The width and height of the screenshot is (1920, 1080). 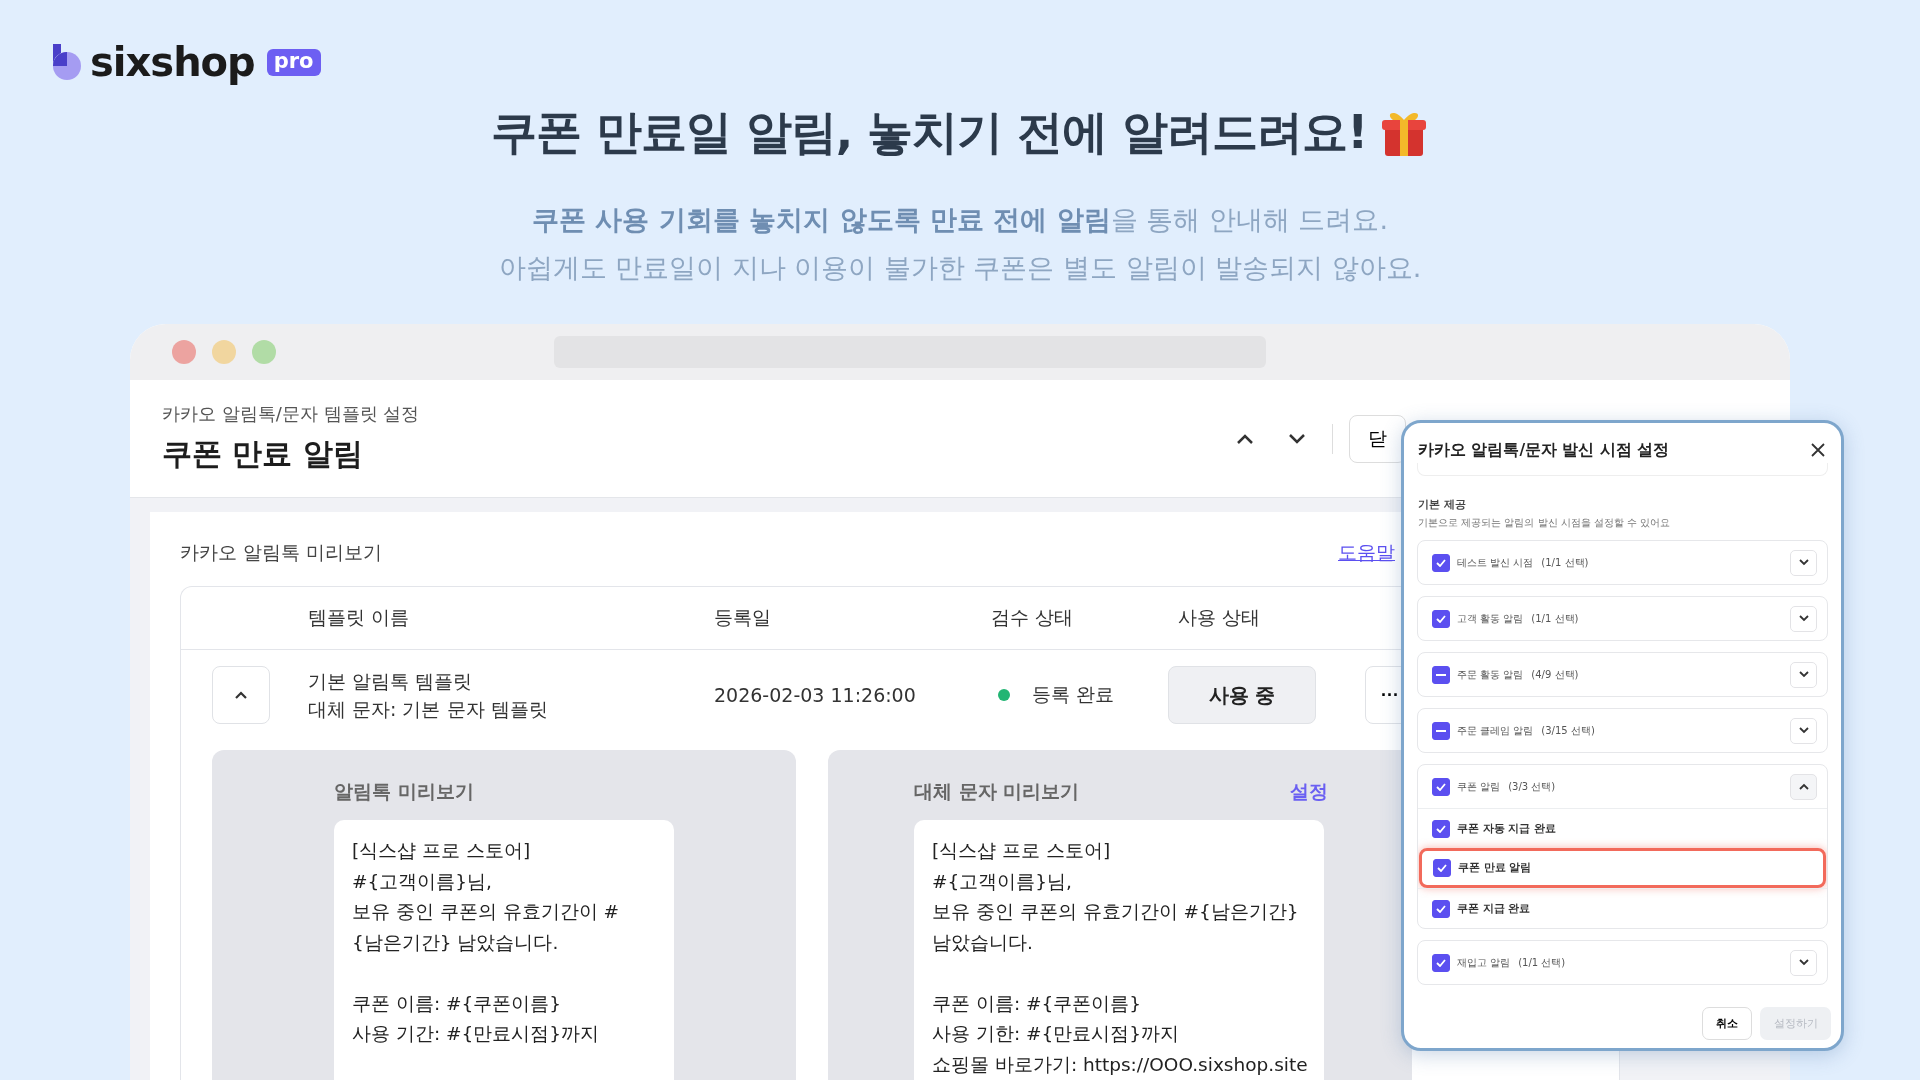 I want to click on option-row: 쿠폰 자동 지급 완료, so click(x=1622, y=828).